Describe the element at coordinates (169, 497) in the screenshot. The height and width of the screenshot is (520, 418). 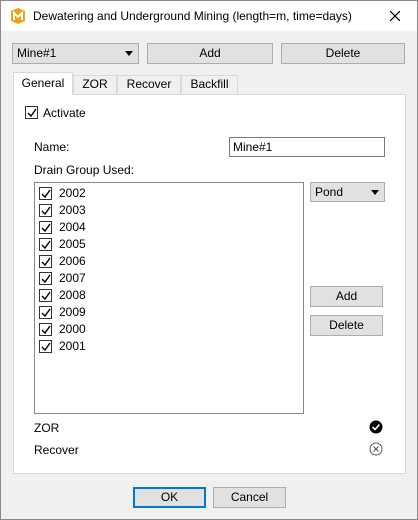
I see `ok-button: OK` at that location.